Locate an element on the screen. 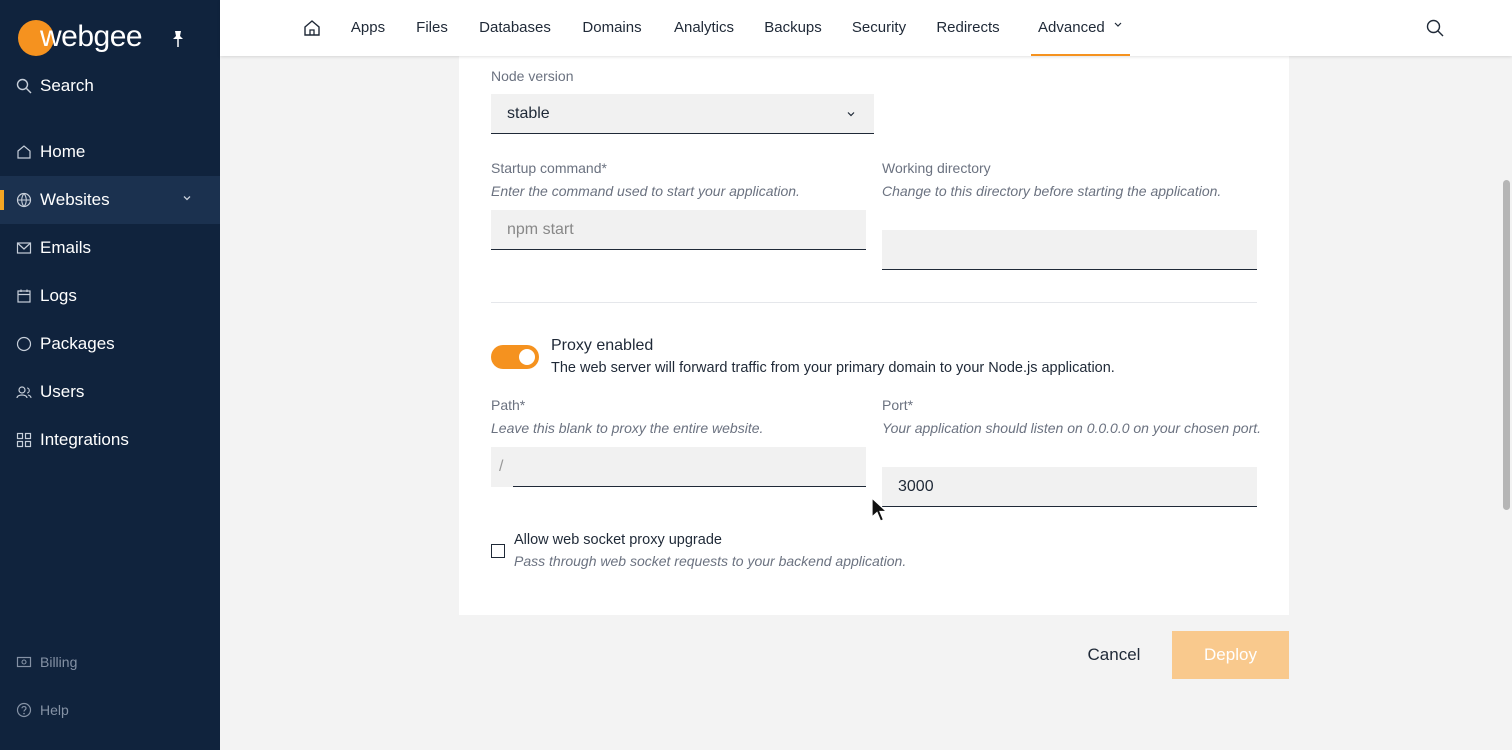 This screenshot has height=750, width=1512. startup-command-input: npm start is located at coordinates (678, 230).